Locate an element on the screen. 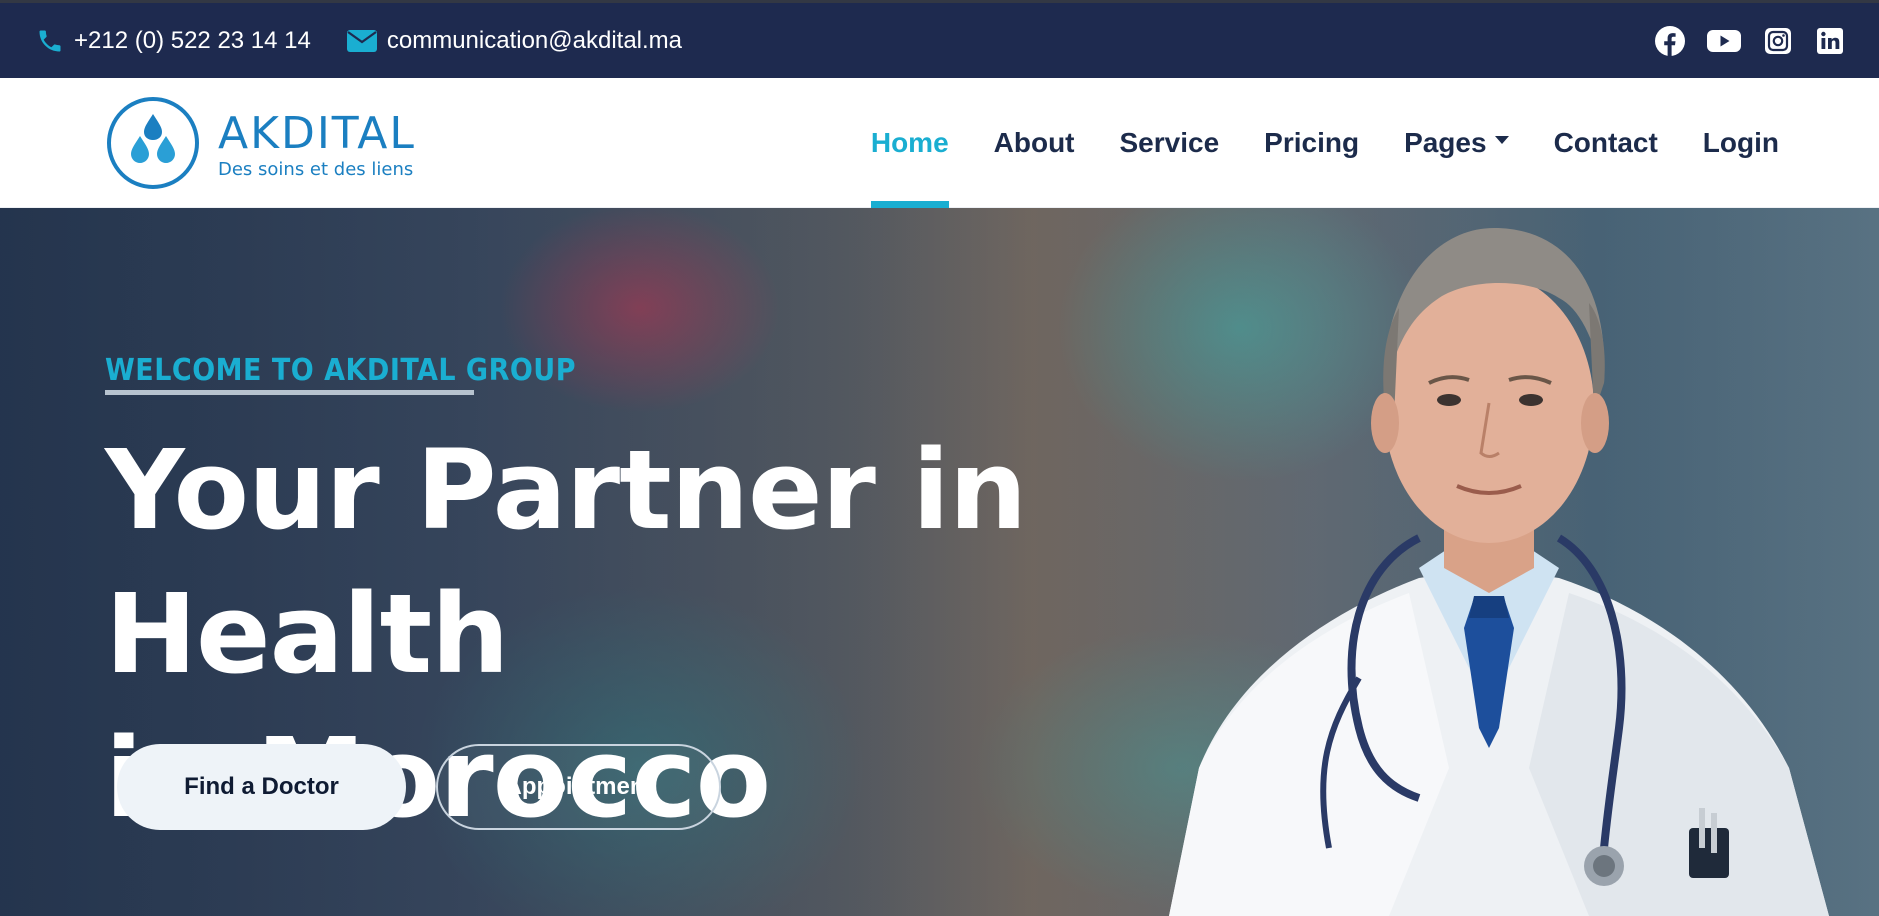  envelope-icon is located at coordinates (361, 40).